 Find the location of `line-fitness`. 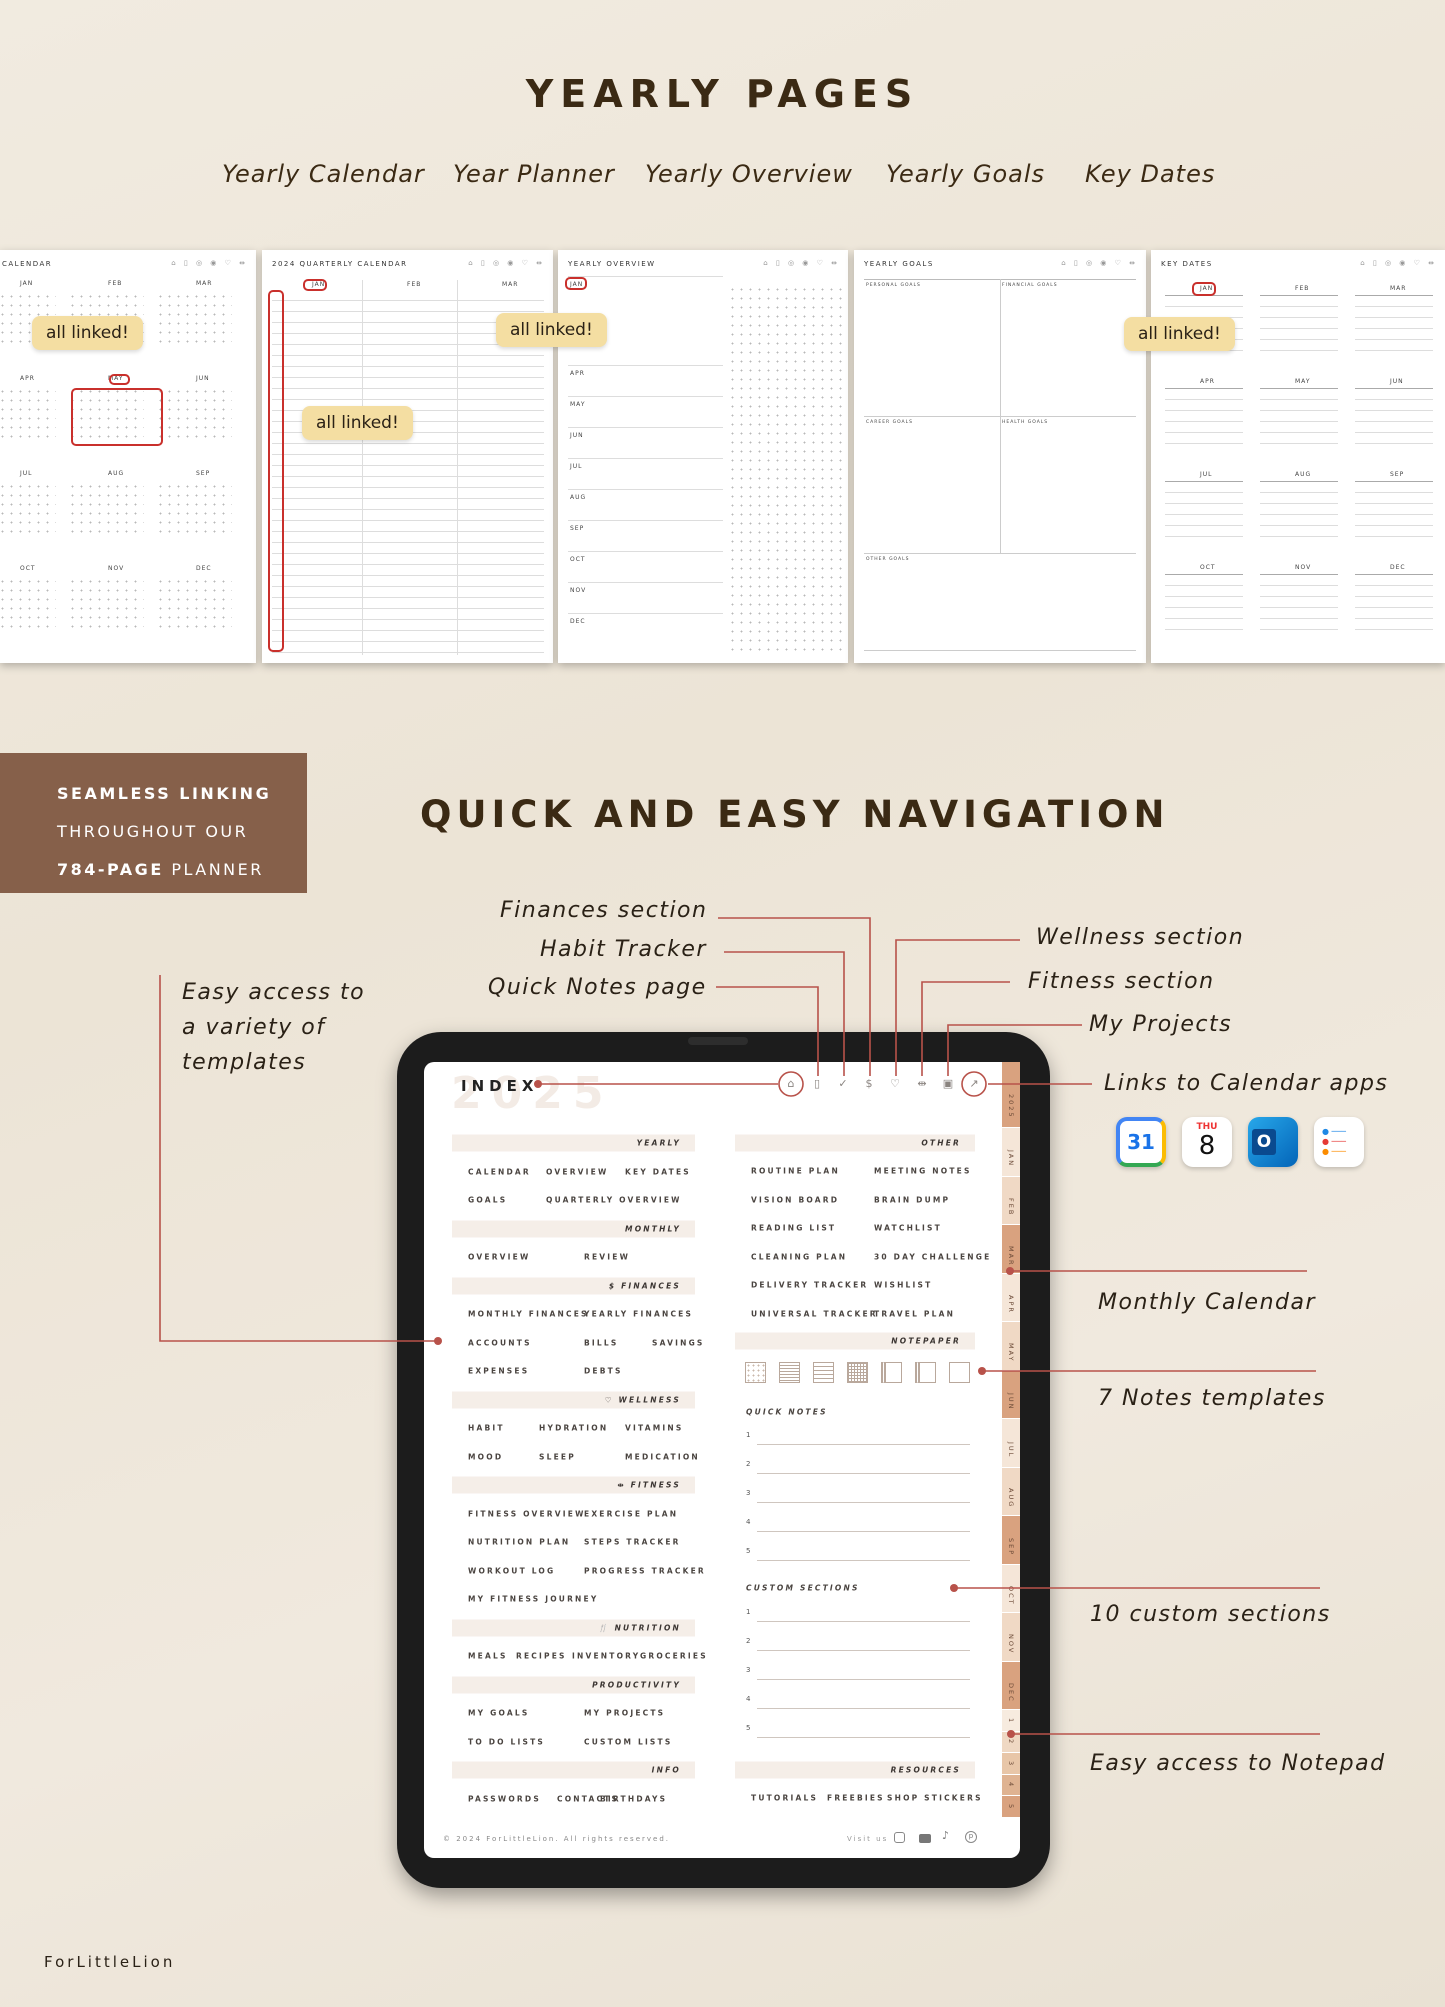

line-fitness is located at coordinates (965, 1028).